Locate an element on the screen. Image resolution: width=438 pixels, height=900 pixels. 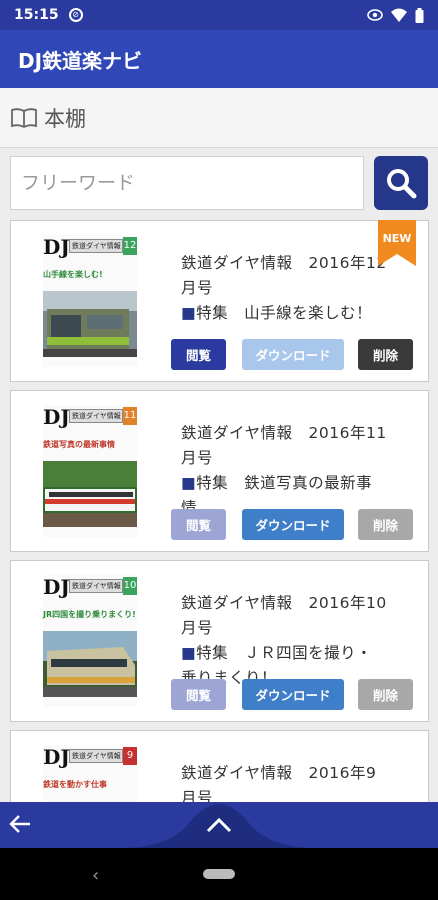
book-feature: ■特集 鉄道写真の最新事 is located at coordinates (296, 483).